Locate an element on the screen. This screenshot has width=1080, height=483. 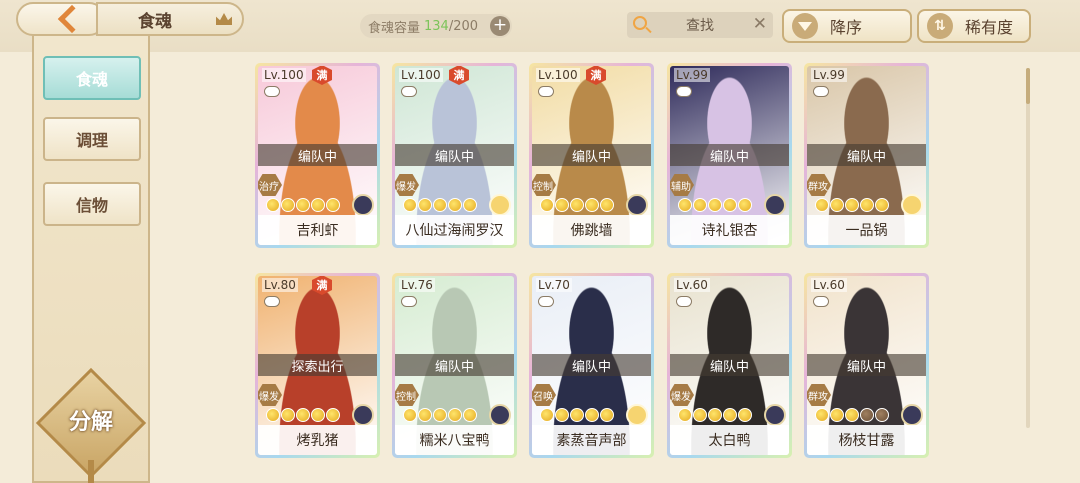
card-status: 探索出行 is located at coordinates (317, 365).